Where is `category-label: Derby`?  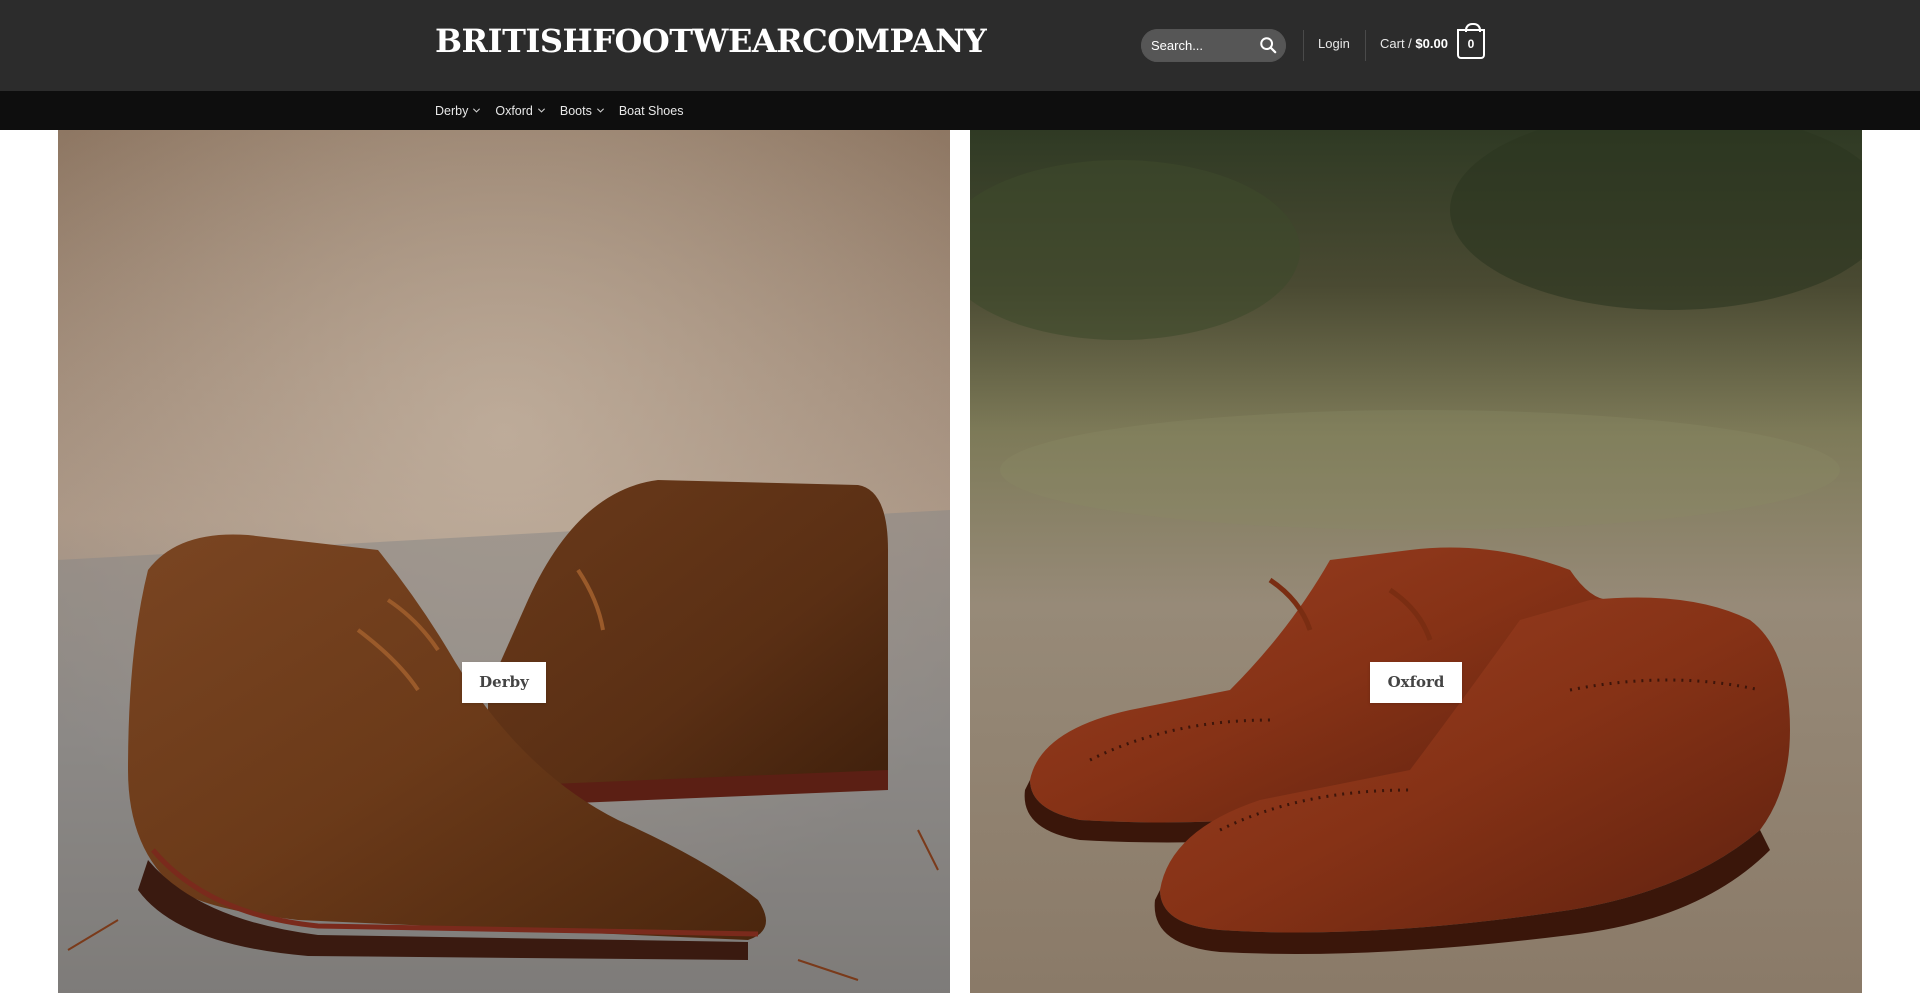
category-label: Derby is located at coordinates (504, 682).